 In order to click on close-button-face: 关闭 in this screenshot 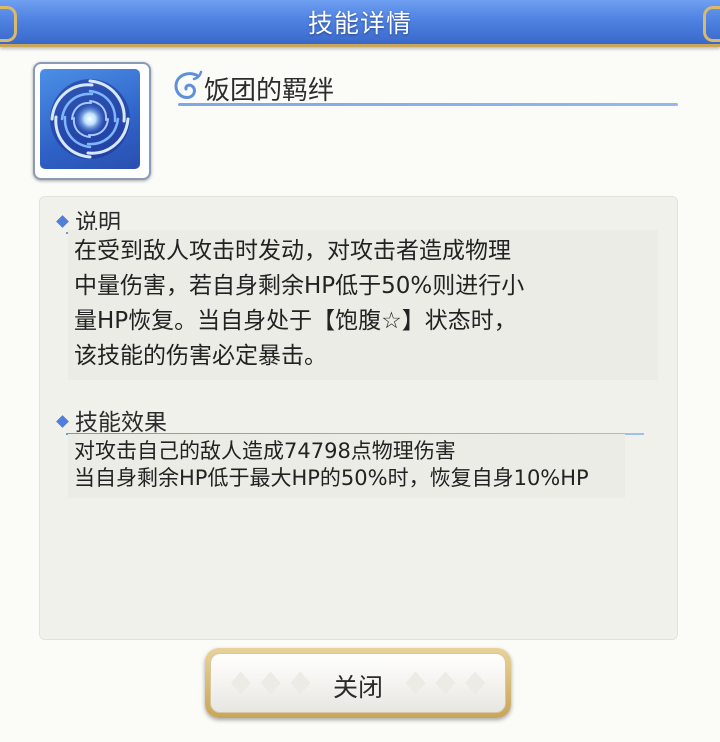, I will do `click(358, 683)`.